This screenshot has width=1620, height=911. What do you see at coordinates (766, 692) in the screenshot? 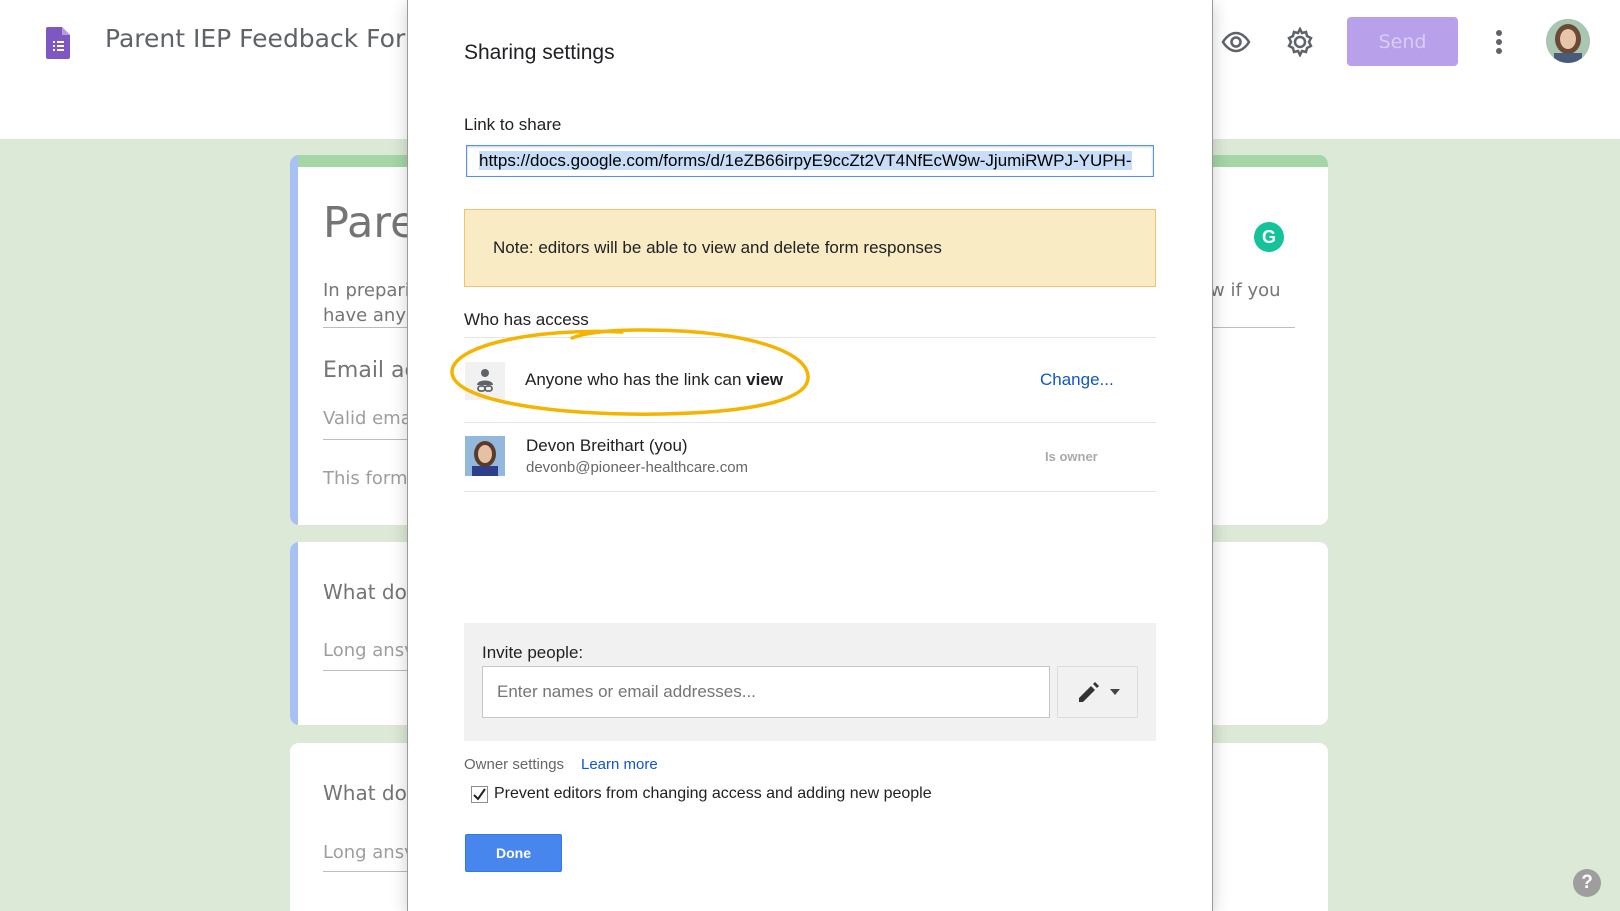
I see `invite-people-input` at bounding box center [766, 692].